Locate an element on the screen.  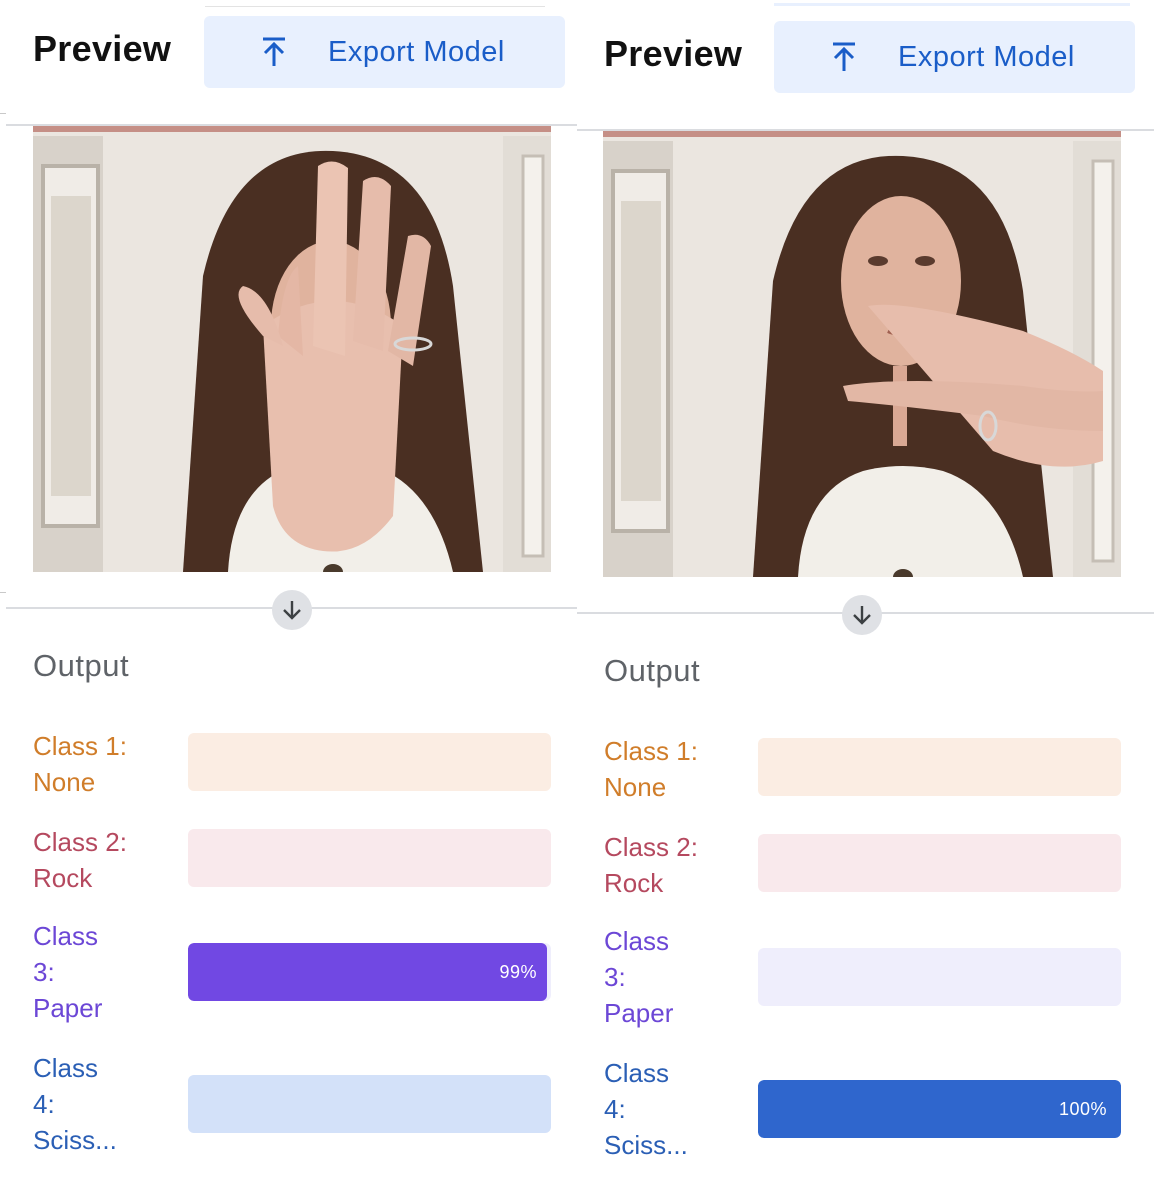
class-bar-scissors is located at coordinates (369, 1104).